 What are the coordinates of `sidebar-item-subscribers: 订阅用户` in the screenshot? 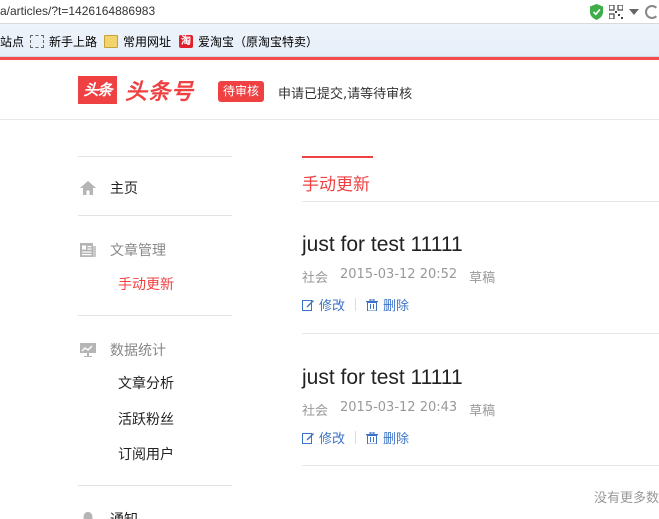 It's located at (146, 454).